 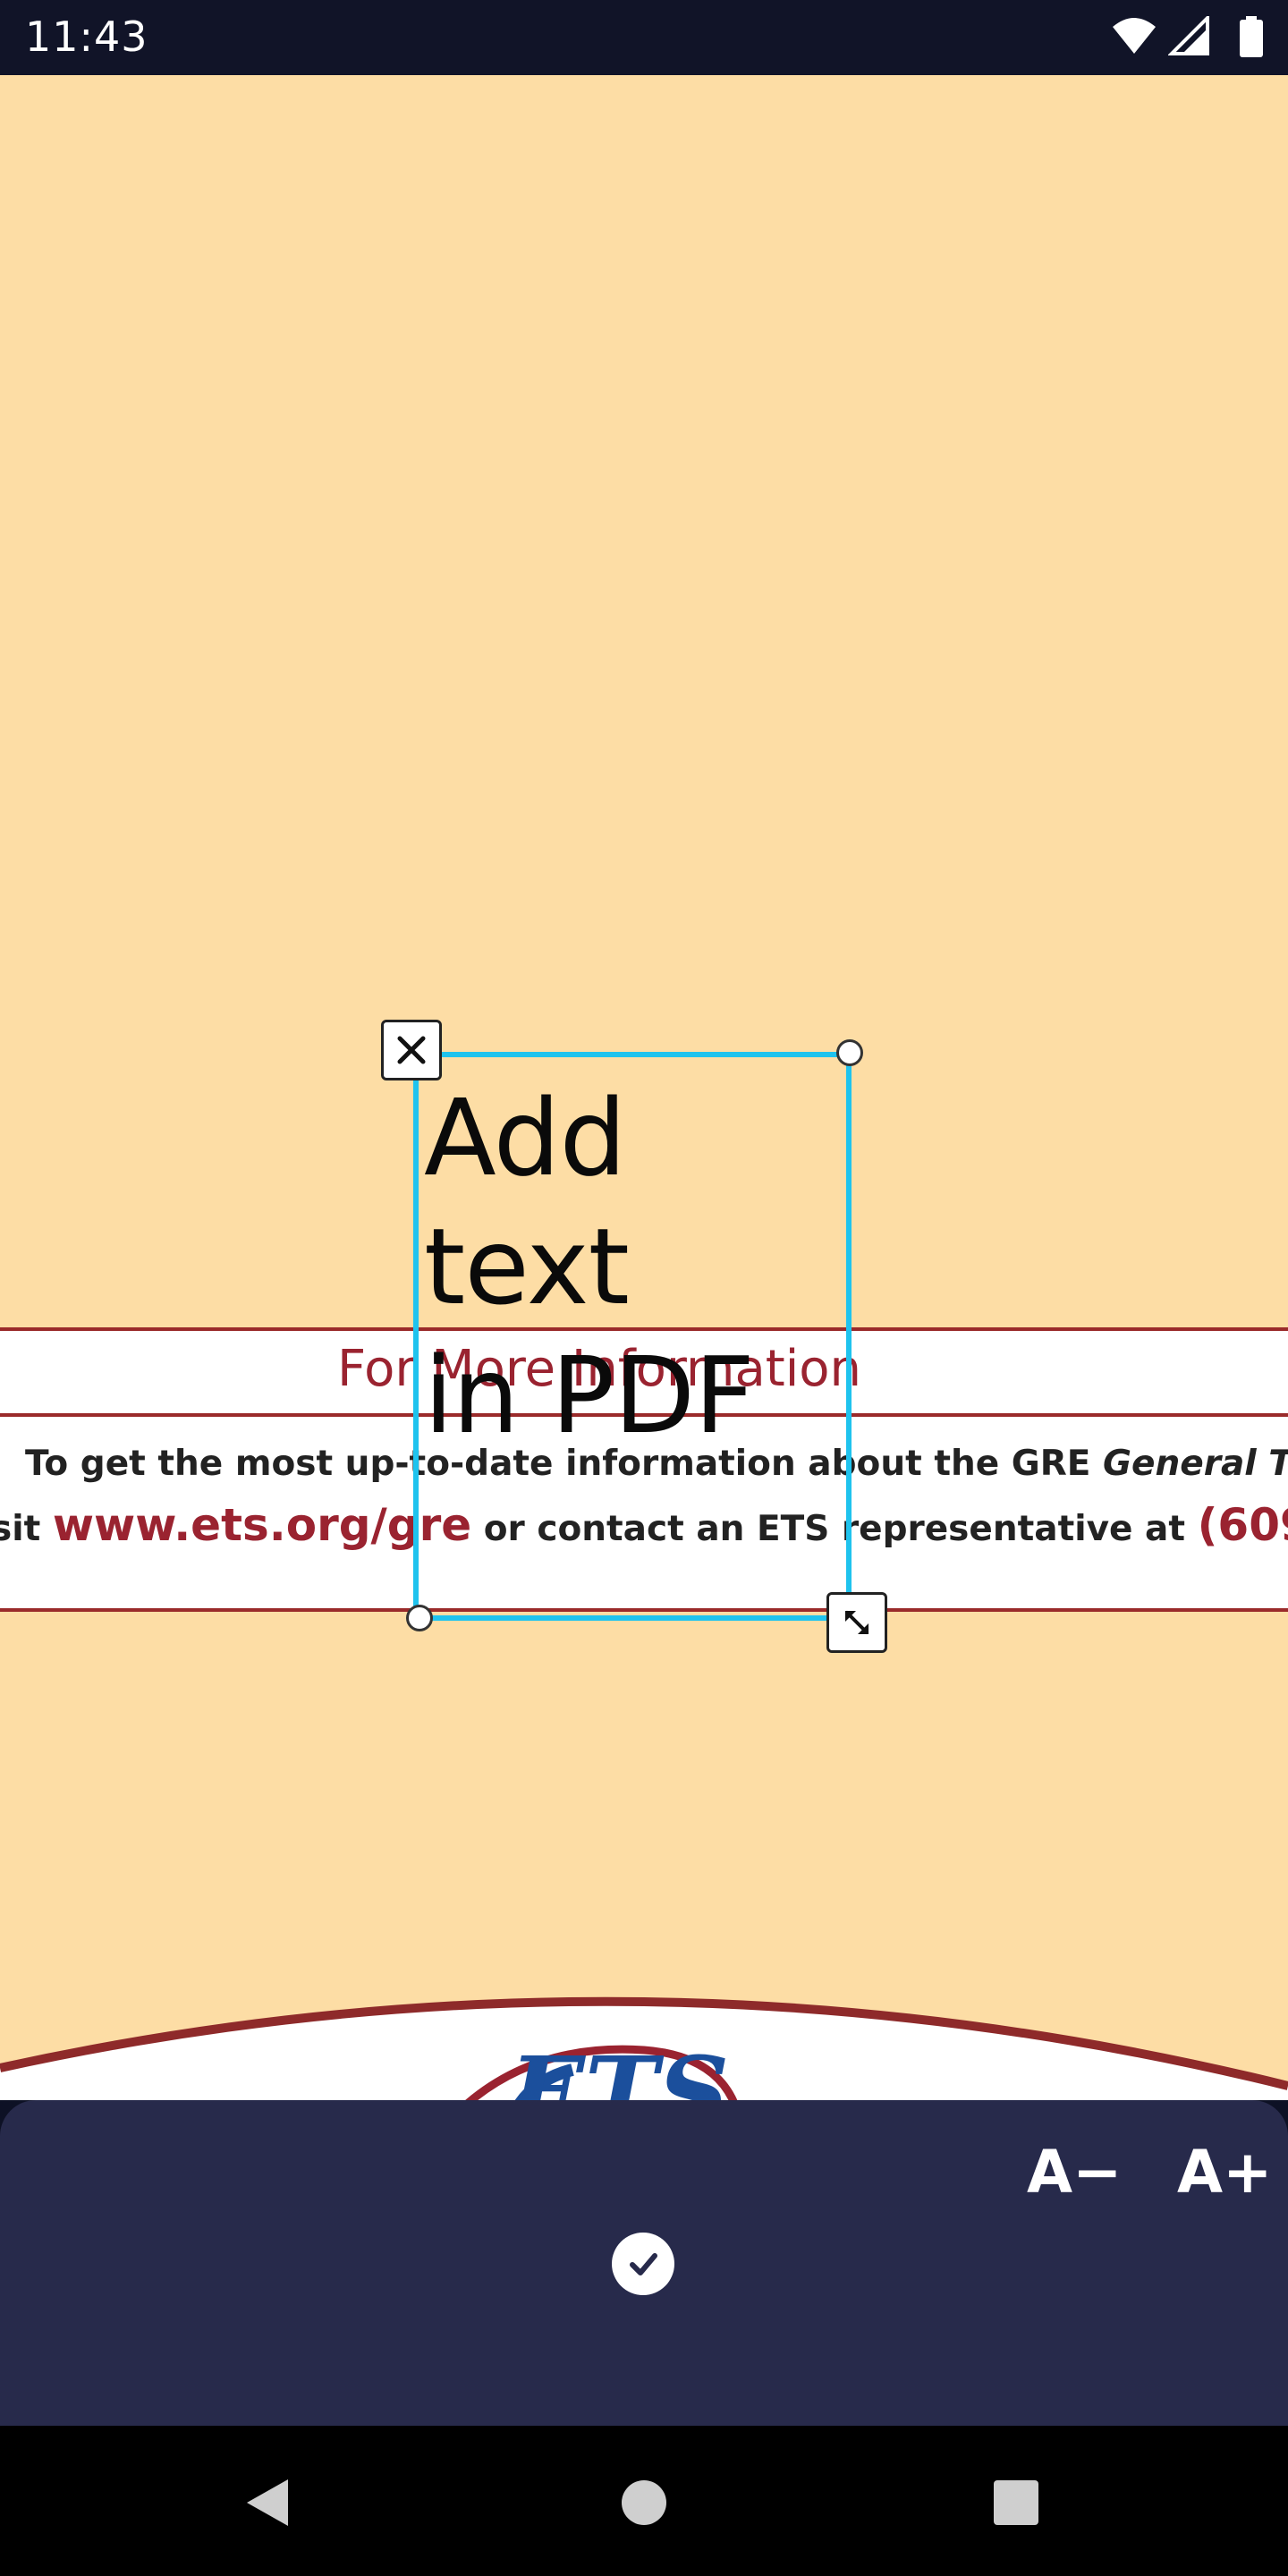 I want to click on home-icon, so click(x=644, y=2502).